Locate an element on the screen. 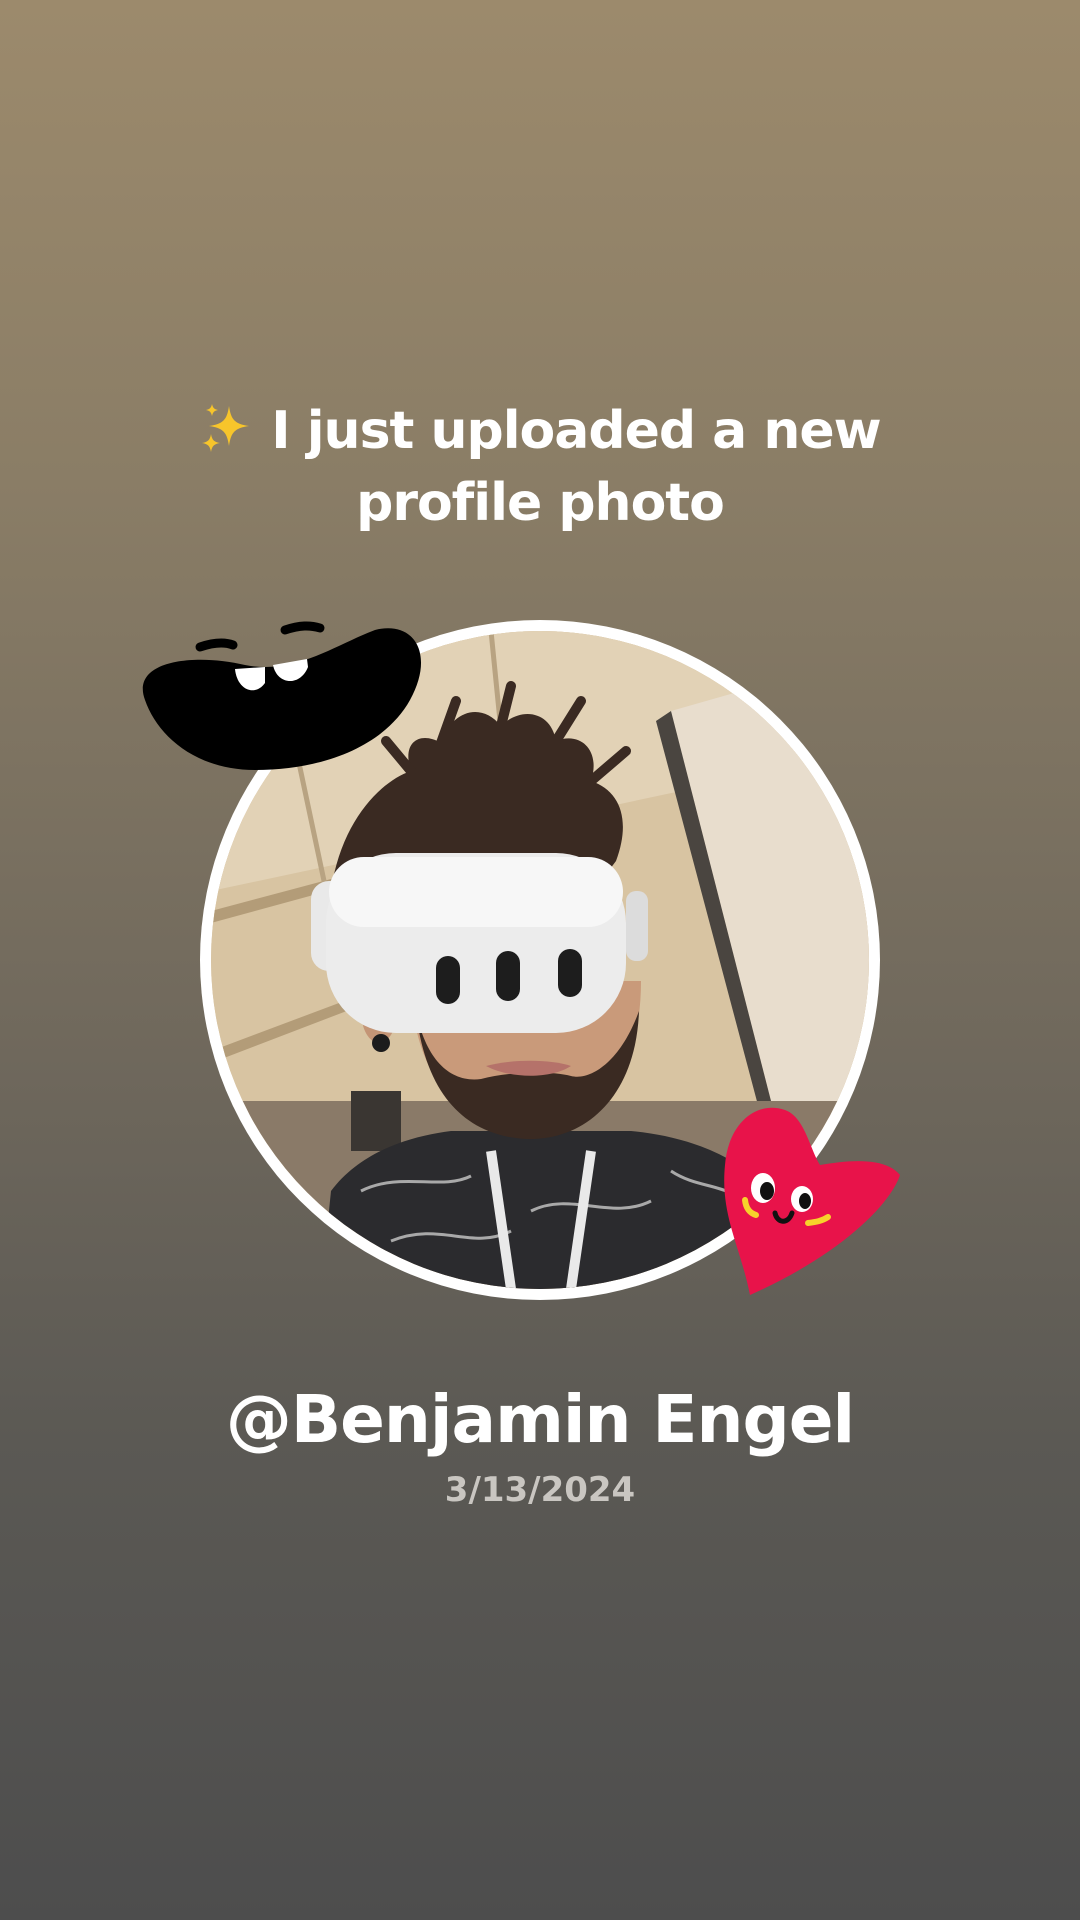 The image size is (1080, 1920). smiling-mouth-sticker is located at coordinates (275, 697).